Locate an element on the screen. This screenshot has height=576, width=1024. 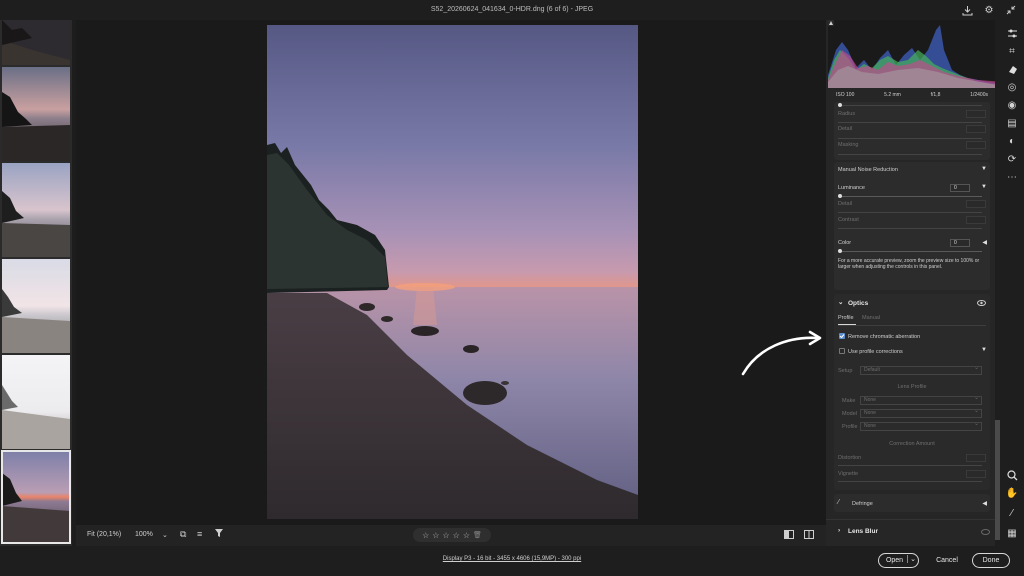
remove-ca-label: Remove chromatic aberration is located at coordinates (884, 337).